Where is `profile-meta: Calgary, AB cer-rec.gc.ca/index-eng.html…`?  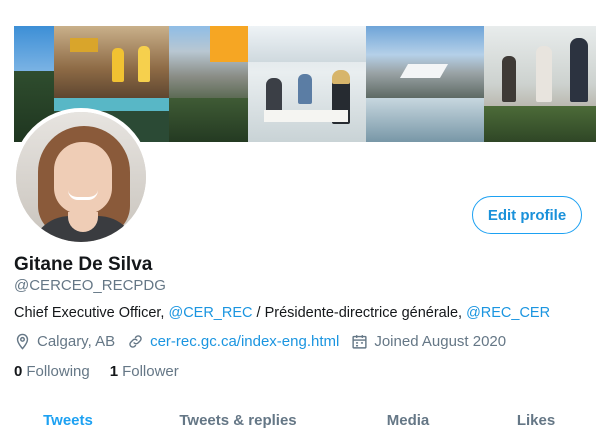 profile-meta: Calgary, AB cer-rec.gc.ca/index-eng.html… is located at coordinates (266, 341).